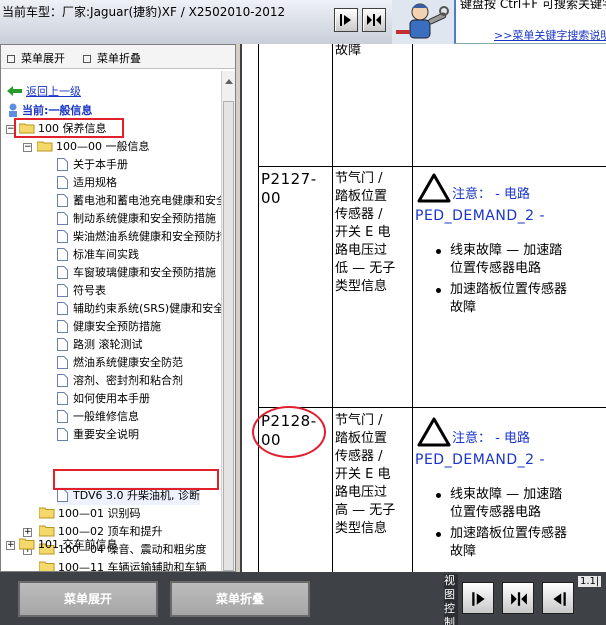  What do you see at coordinates (112, 58) in the screenshot?
I see `tree-collapse-all-button: 菜单折叠` at bounding box center [112, 58].